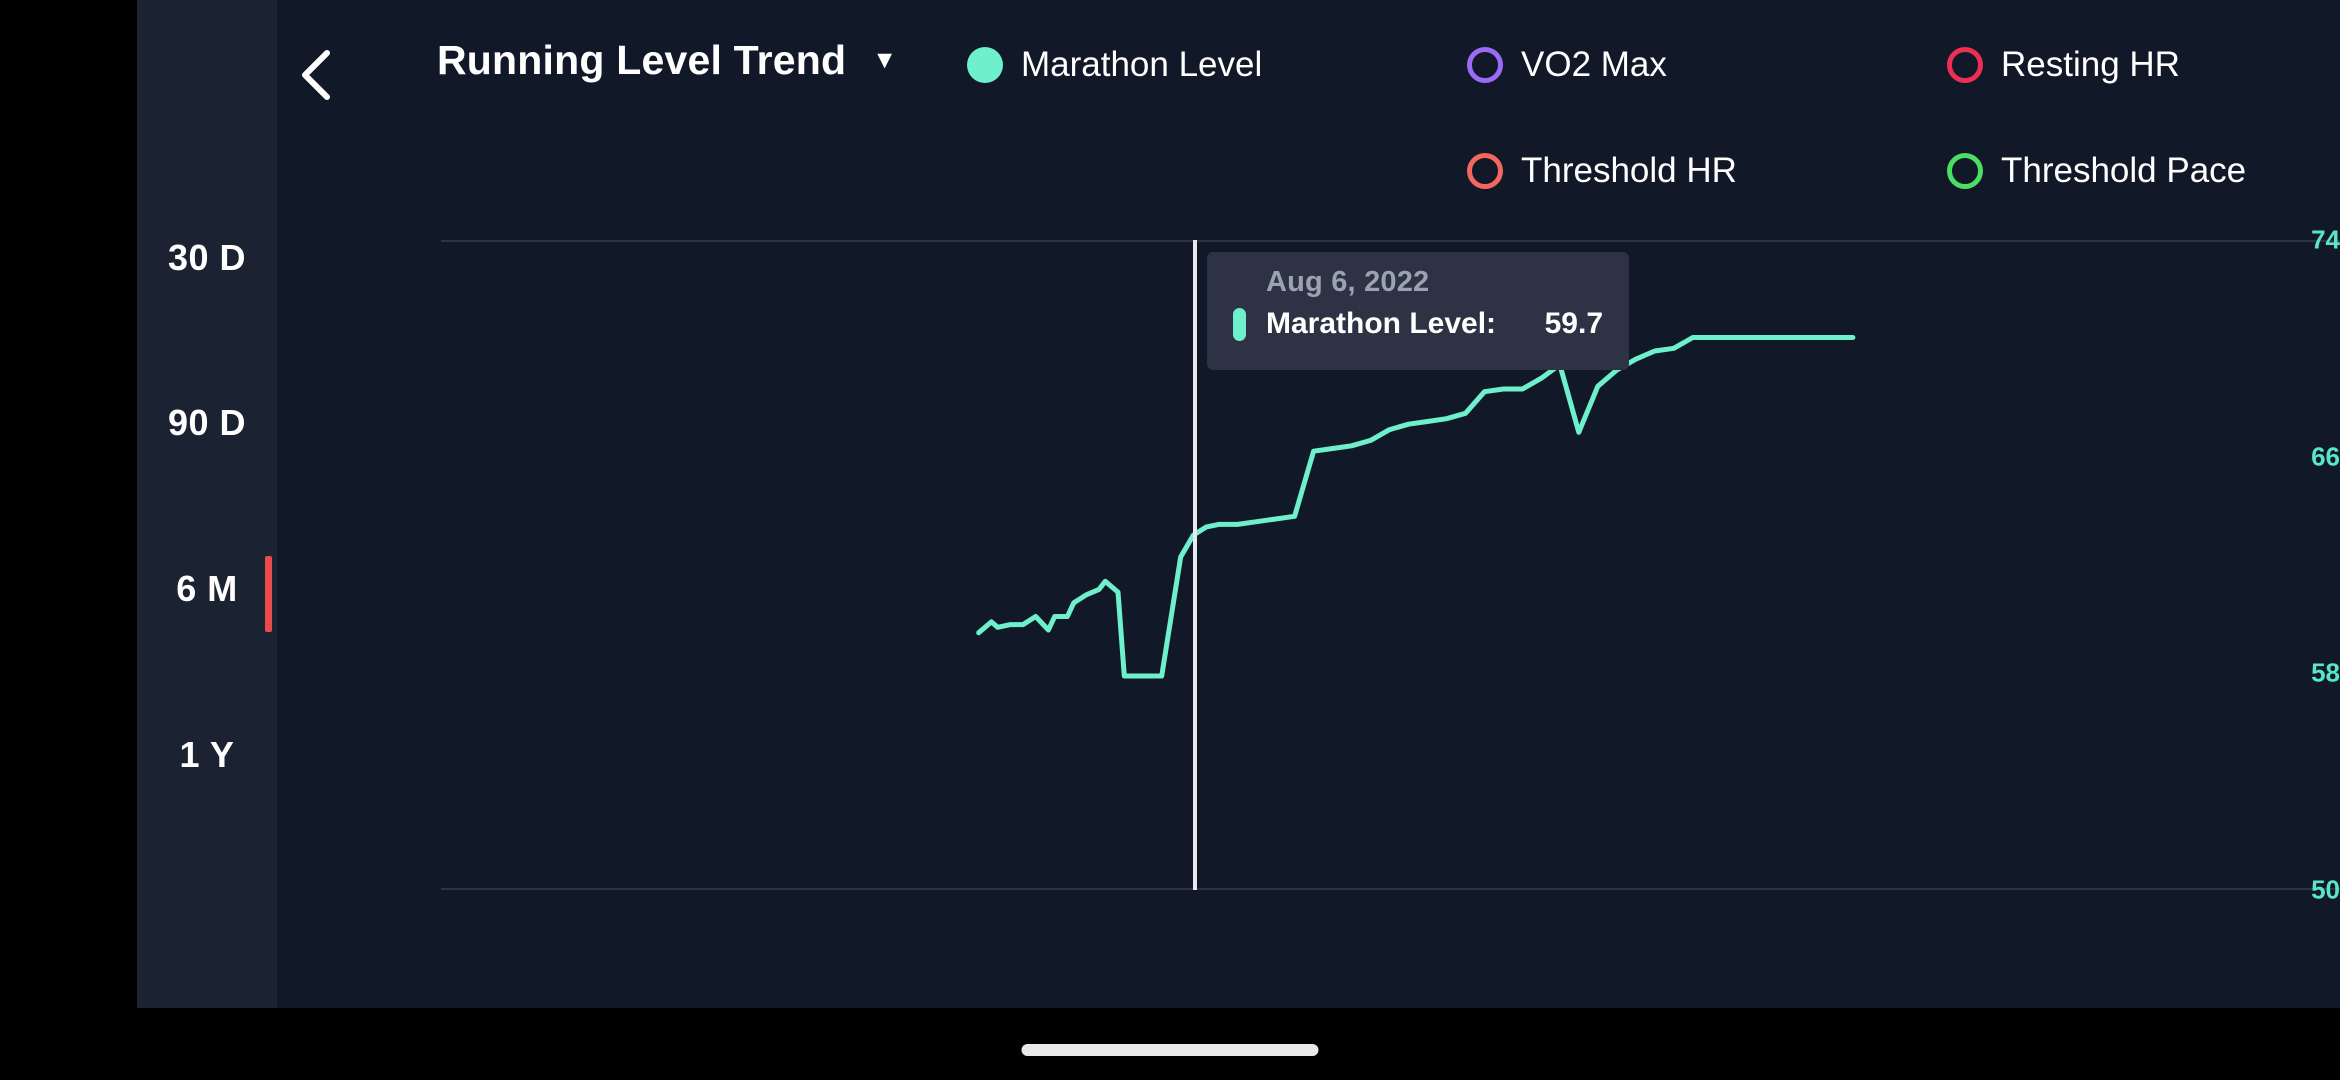 This screenshot has height=1080, width=2340. I want to click on tooltip-series-label: Marathon Level:, so click(1381, 323).